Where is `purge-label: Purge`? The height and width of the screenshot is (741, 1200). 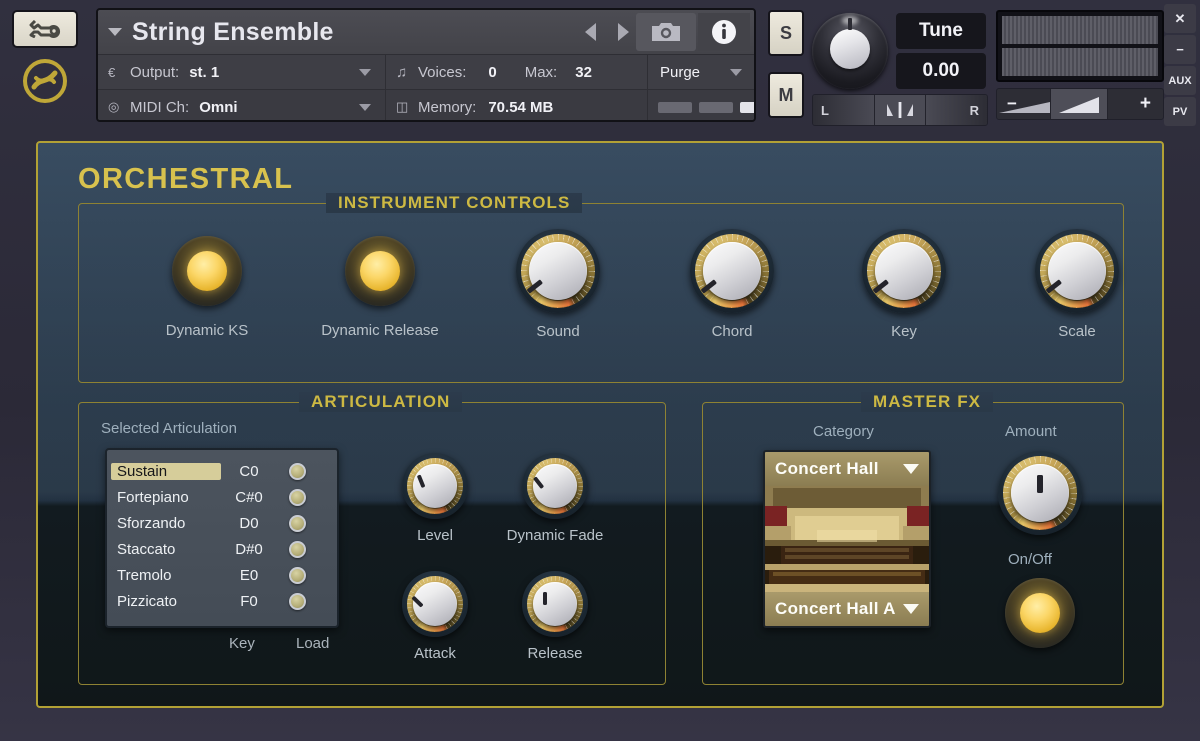 purge-label: Purge is located at coordinates (680, 72).